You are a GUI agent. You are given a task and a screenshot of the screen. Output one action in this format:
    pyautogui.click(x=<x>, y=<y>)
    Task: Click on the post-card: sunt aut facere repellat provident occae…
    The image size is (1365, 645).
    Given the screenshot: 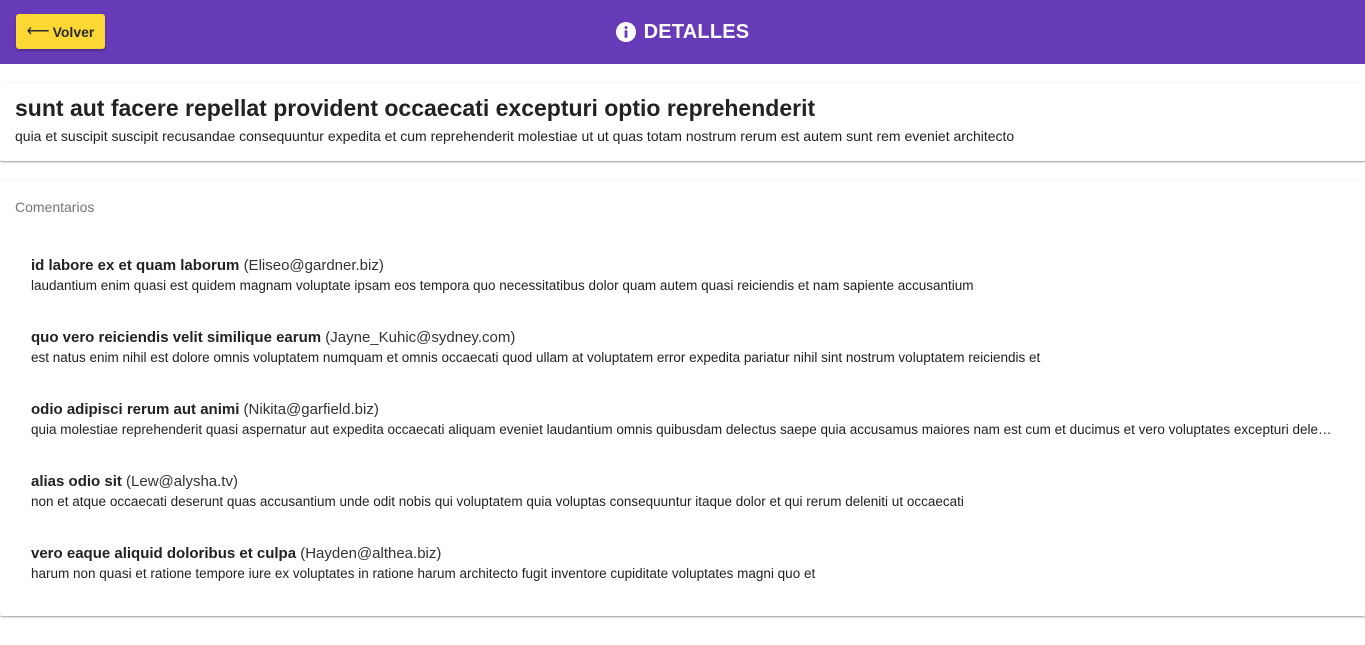 What is the action you would take?
    pyautogui.click(x=682, y=122)
    